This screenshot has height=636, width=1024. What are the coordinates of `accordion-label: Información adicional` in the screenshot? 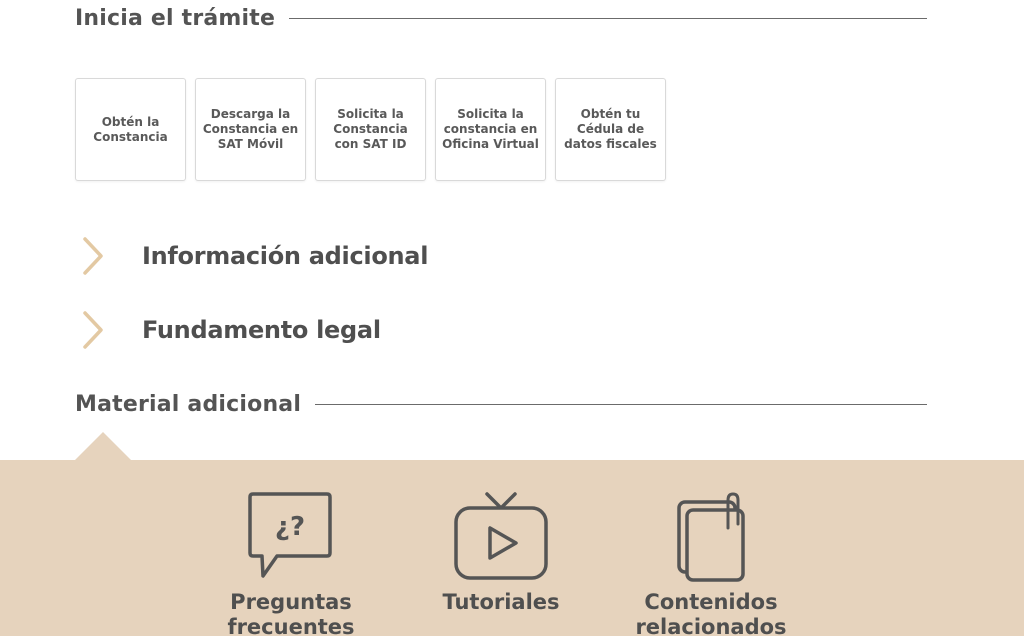 It's located at (285, 256).